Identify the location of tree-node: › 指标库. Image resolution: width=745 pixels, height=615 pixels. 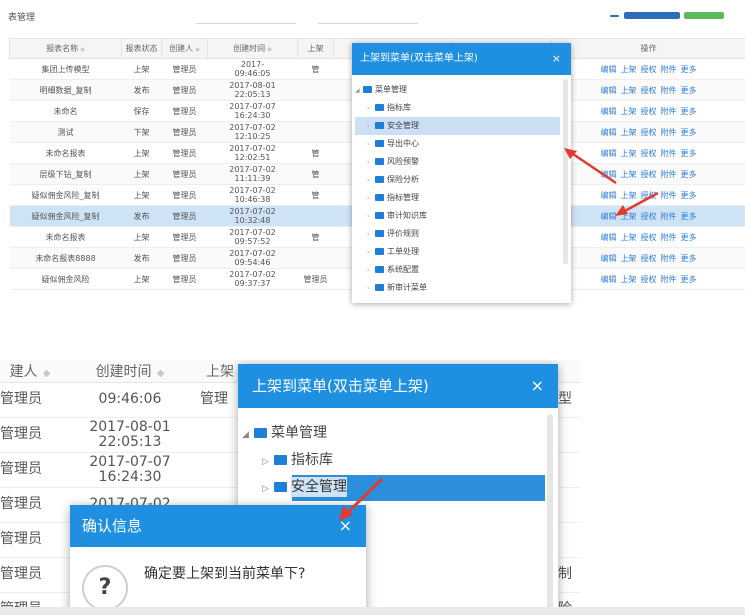
(457, 108).